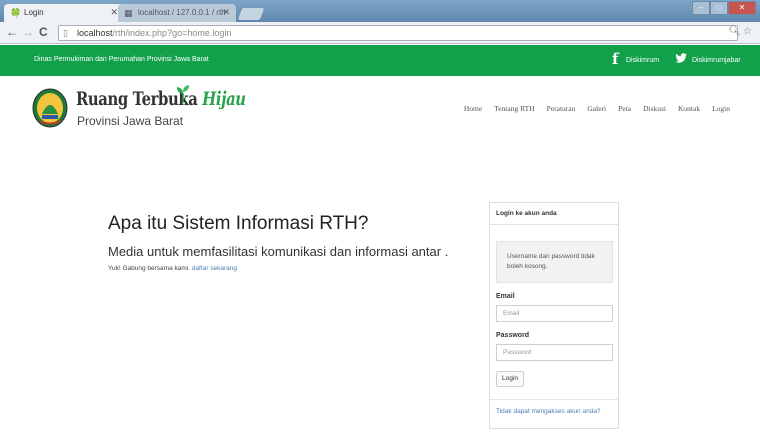  What do you see at coordinates (716, 60) in the screenshot?
I see `twitter-link: Diskimrumjabar` at bounding box center [716, 60].